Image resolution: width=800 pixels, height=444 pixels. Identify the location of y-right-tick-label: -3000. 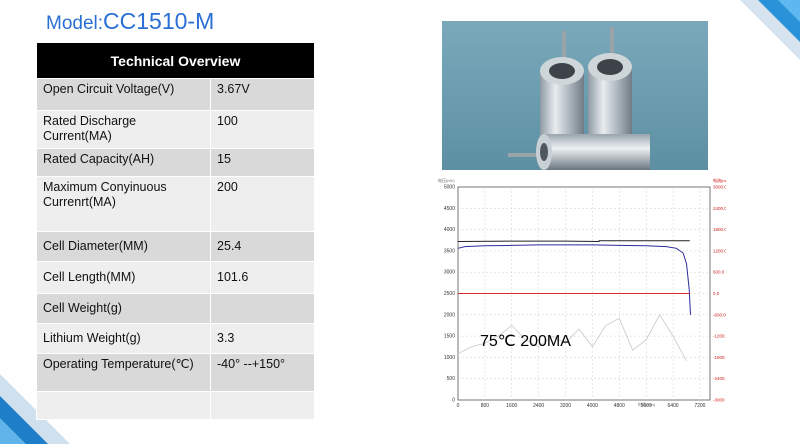
(719, 400).